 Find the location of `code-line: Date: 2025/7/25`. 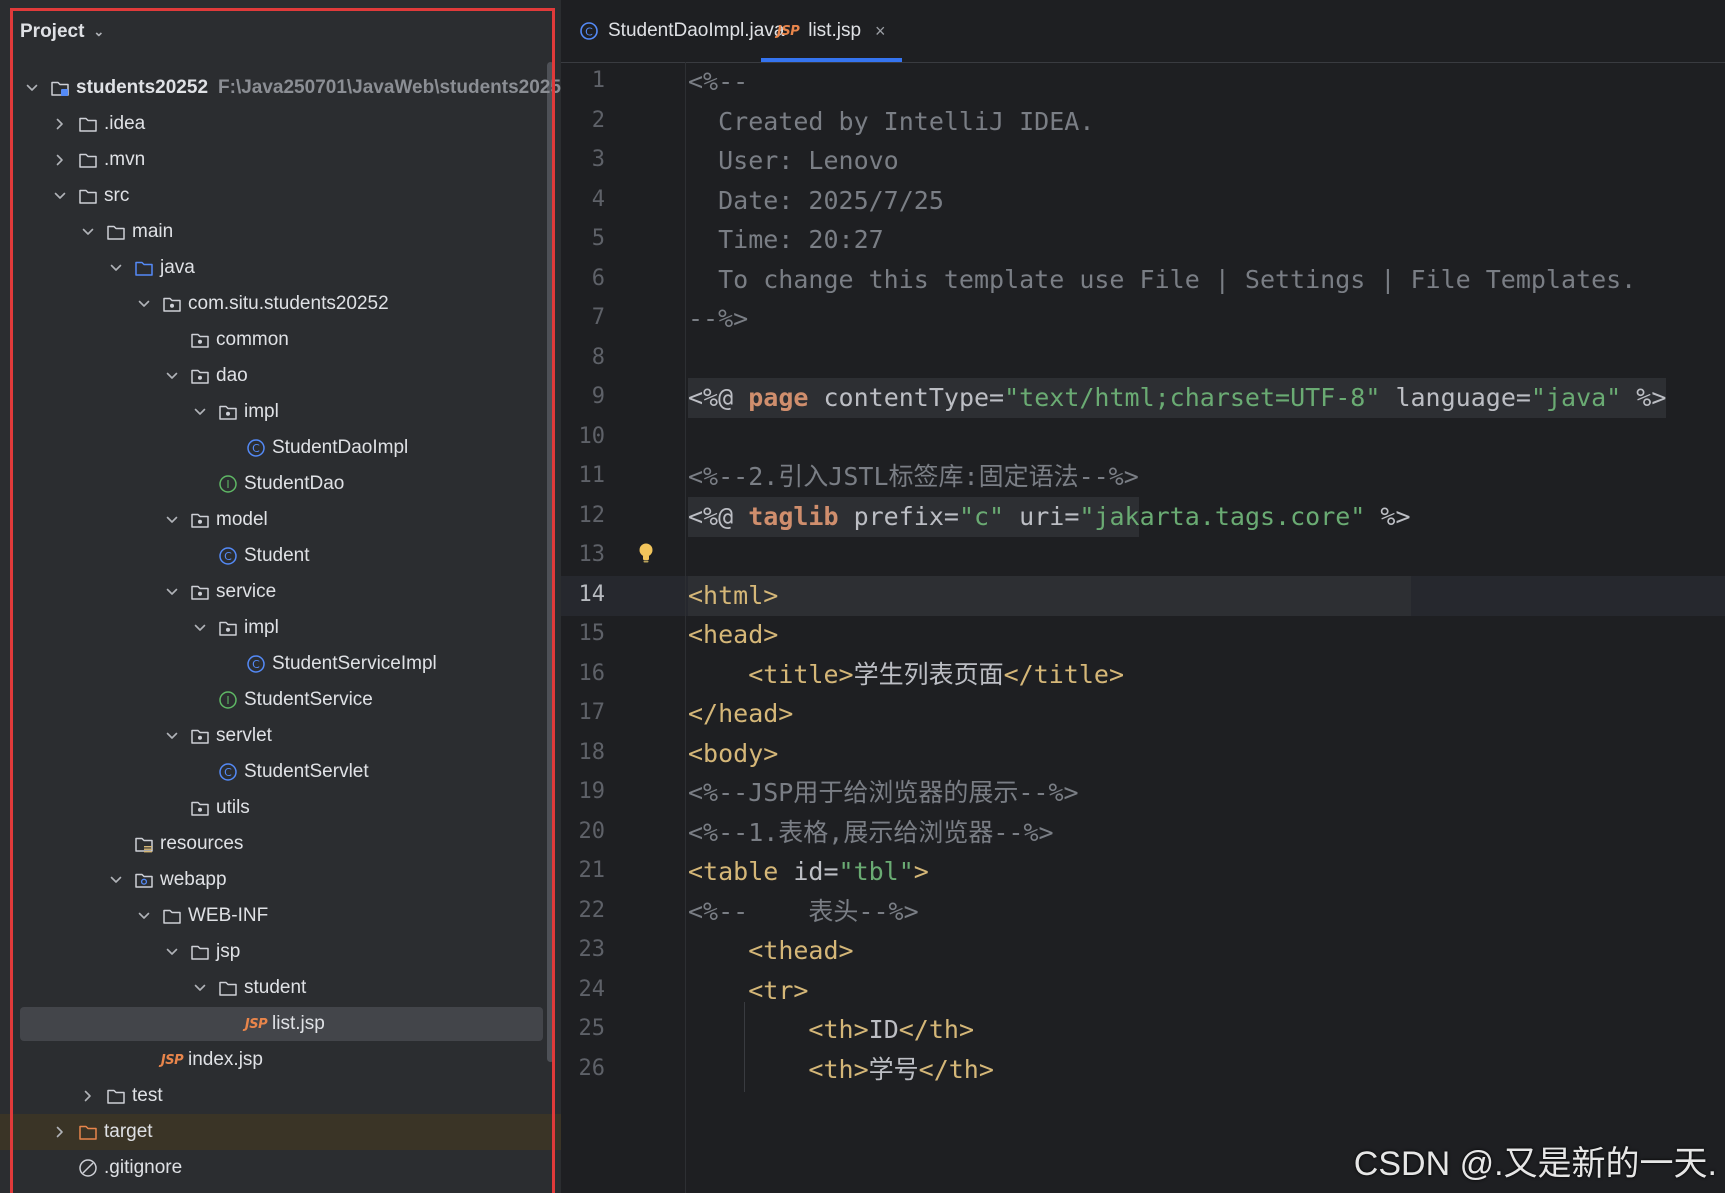

code-line: Date: 2025/7/25 is located at coordinates (816, 201).